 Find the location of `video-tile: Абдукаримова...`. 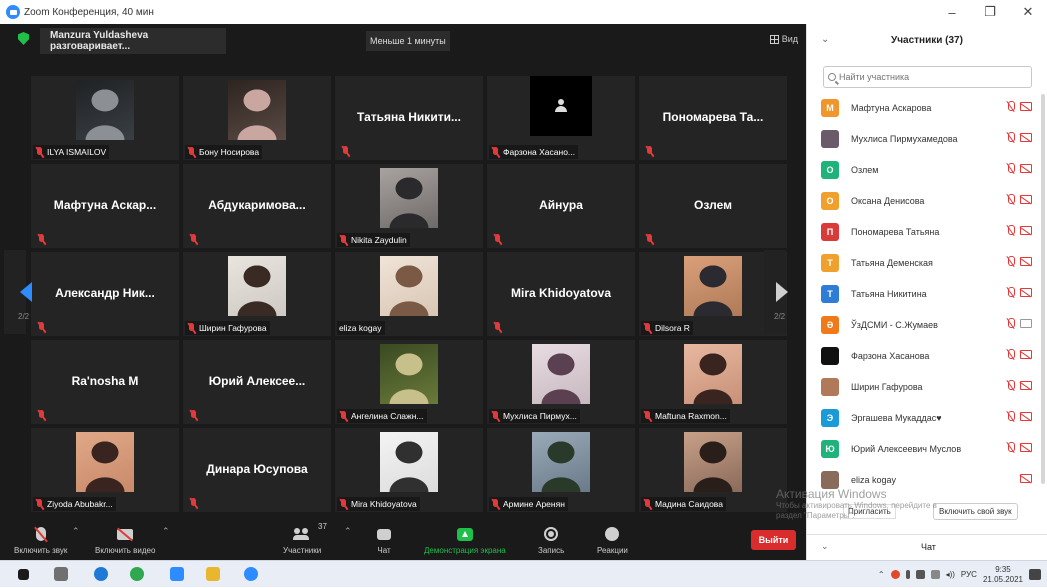

video-tile: Абдукаримова... is located at coordinates (257, 206).